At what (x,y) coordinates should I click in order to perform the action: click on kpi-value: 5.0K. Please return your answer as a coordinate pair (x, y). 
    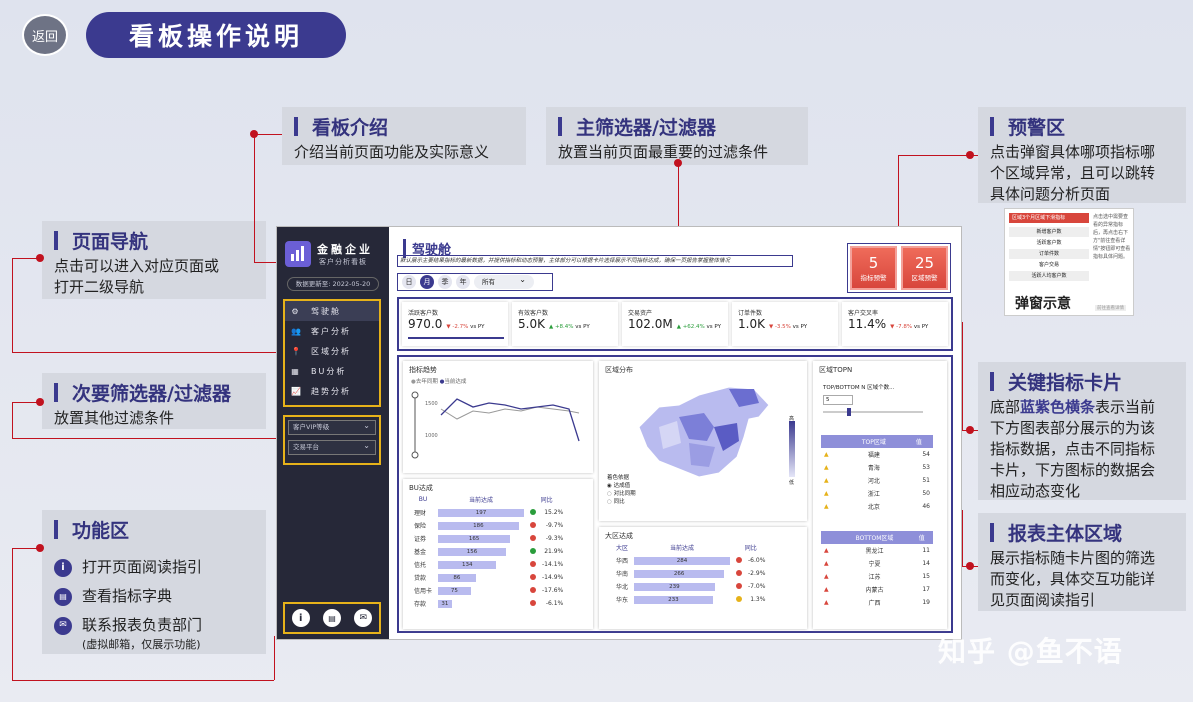
    Looking at the image, I should click on (531, 324).